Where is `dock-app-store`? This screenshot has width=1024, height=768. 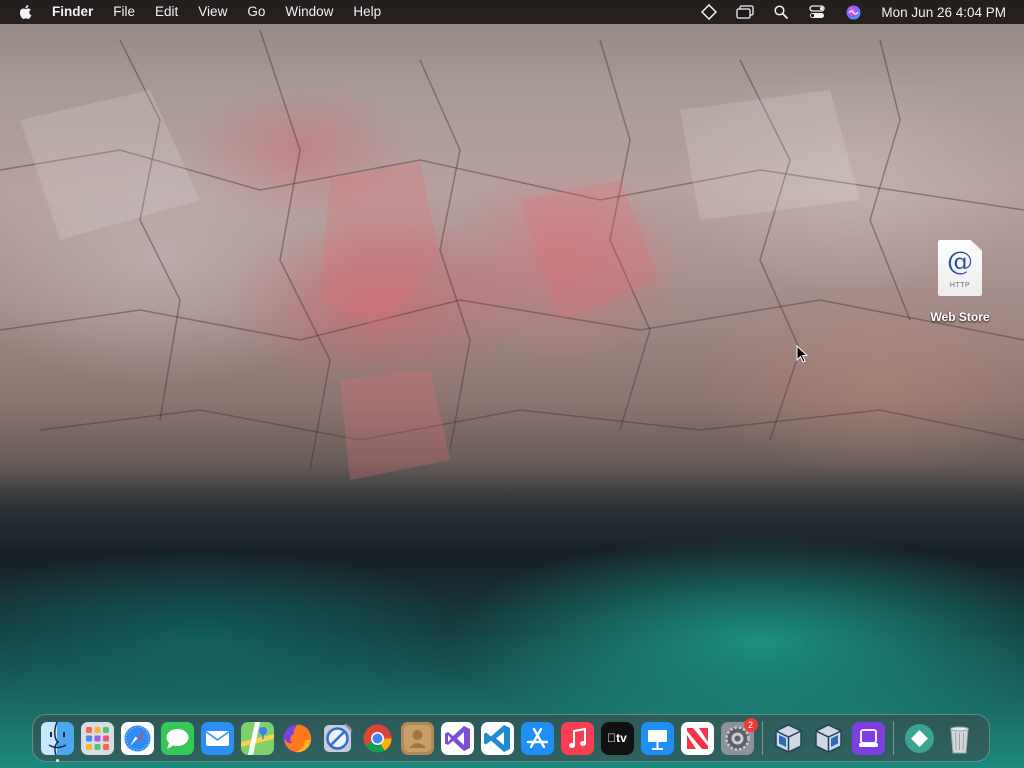
dock-app-store is located at coordinates (537, 738).